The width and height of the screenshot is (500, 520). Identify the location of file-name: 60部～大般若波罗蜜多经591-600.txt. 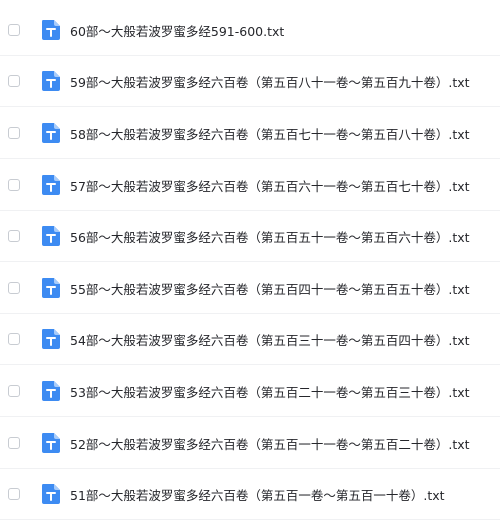
(177, 30).